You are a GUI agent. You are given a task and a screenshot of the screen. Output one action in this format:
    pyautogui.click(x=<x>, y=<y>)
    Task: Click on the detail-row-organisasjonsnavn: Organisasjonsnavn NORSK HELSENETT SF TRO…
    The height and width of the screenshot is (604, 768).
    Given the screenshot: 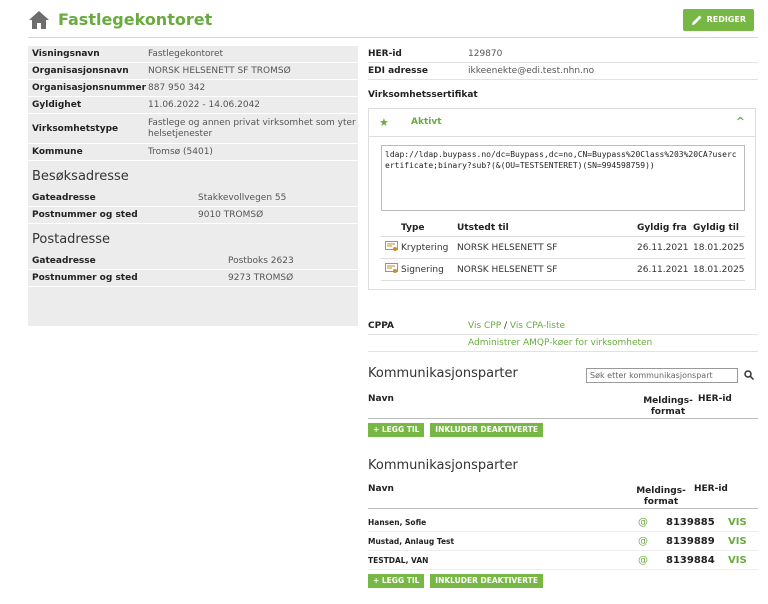 What is the action you would take?
    pyautogui.click(x=193, y=71)
    